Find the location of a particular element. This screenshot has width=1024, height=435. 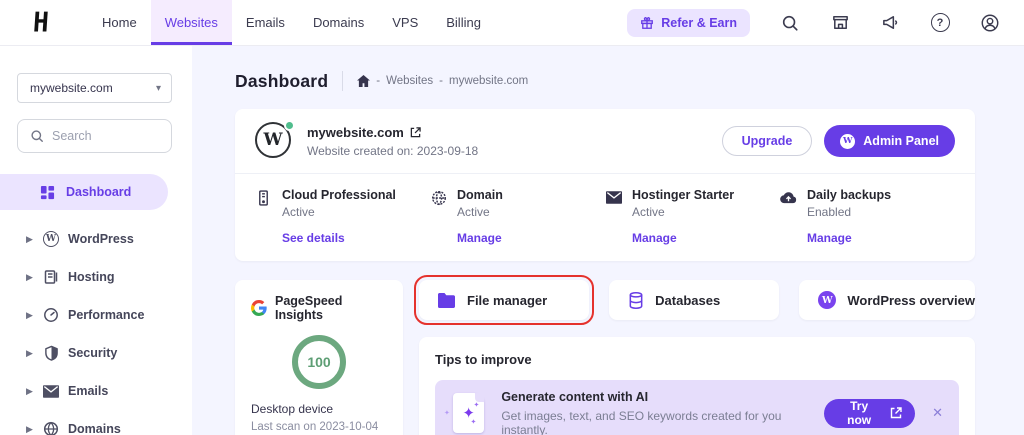

home-icon is located at coordinates (364, 81).